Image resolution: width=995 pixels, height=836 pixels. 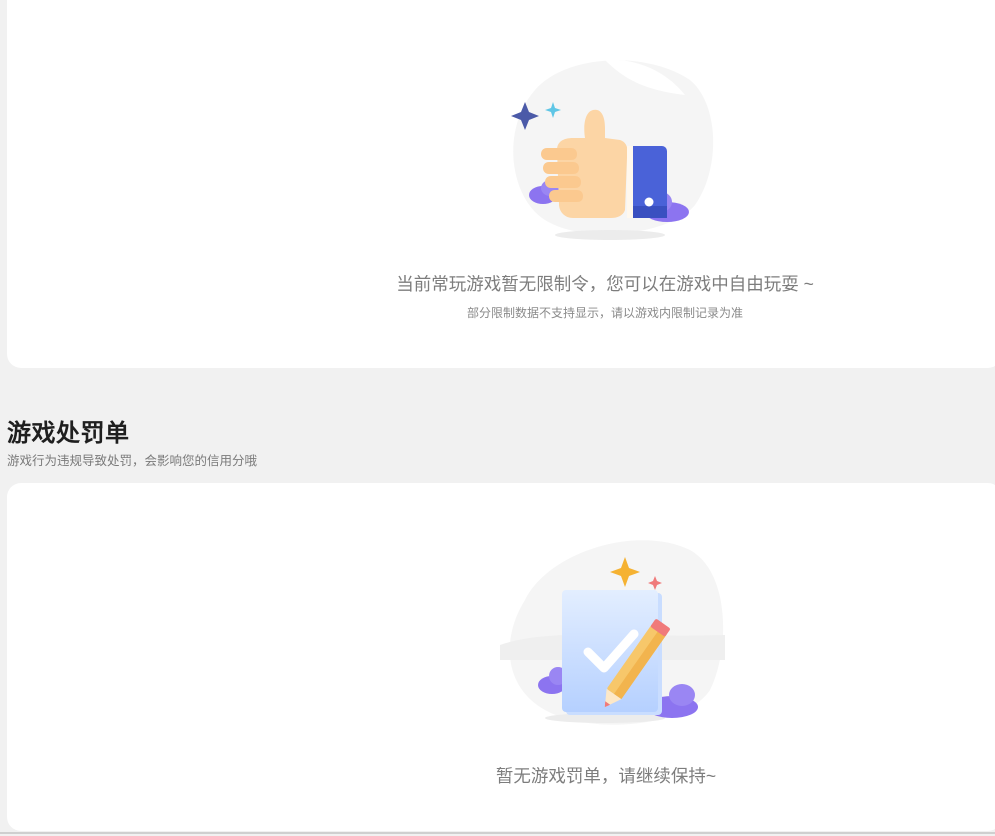 What do you see at coordinates (612, 149) in the screenshot?
I see `thumbs-up-icon` at bounding box center [612, 149].